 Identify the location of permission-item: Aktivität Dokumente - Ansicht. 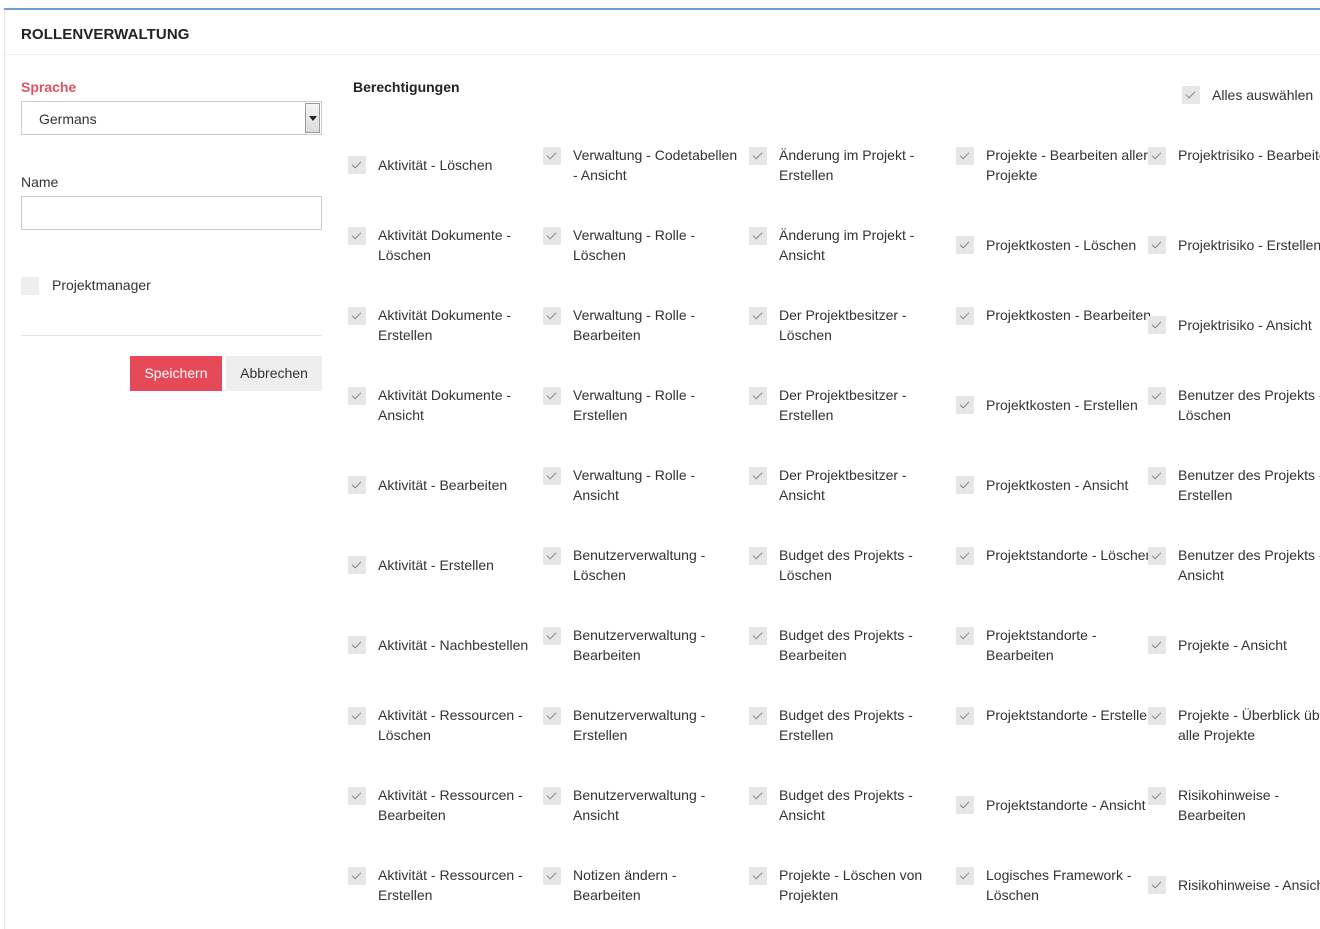
(445, 408).